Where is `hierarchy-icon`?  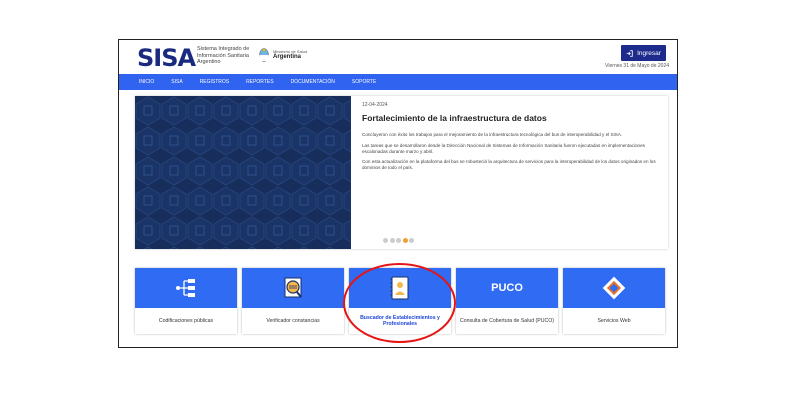 hierarchy-icon is located at coordinates (185, 288).